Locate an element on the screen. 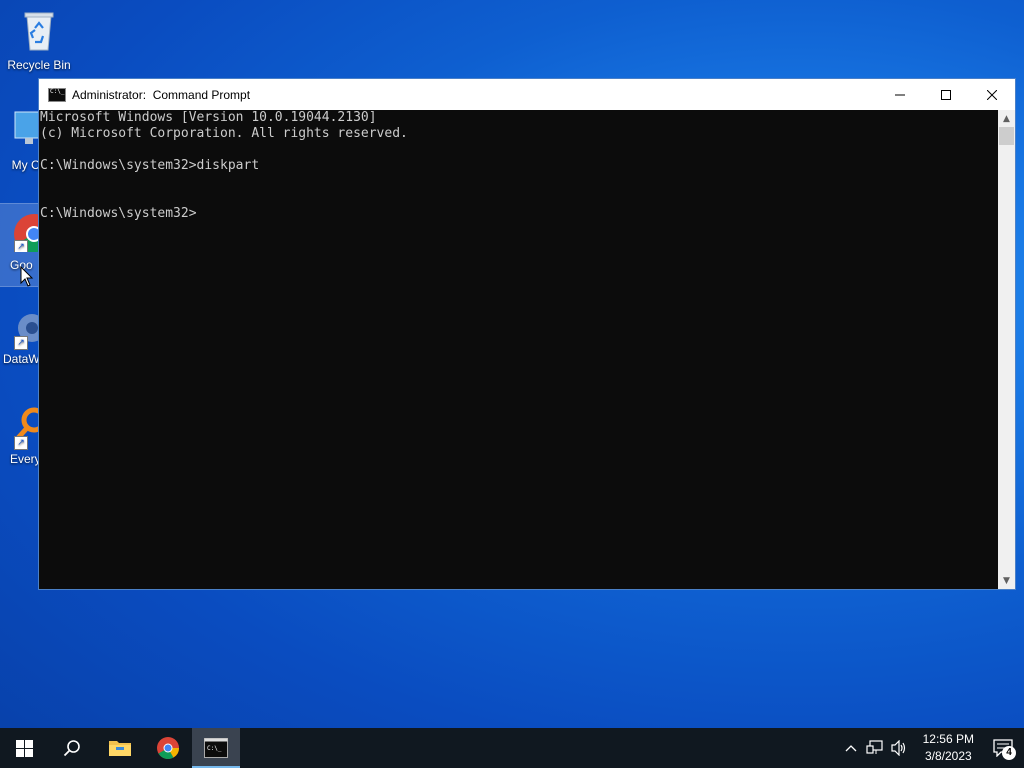  taskbar-clock: 12:56 PM 3/8/2023 is located at coordinates (948, 748).